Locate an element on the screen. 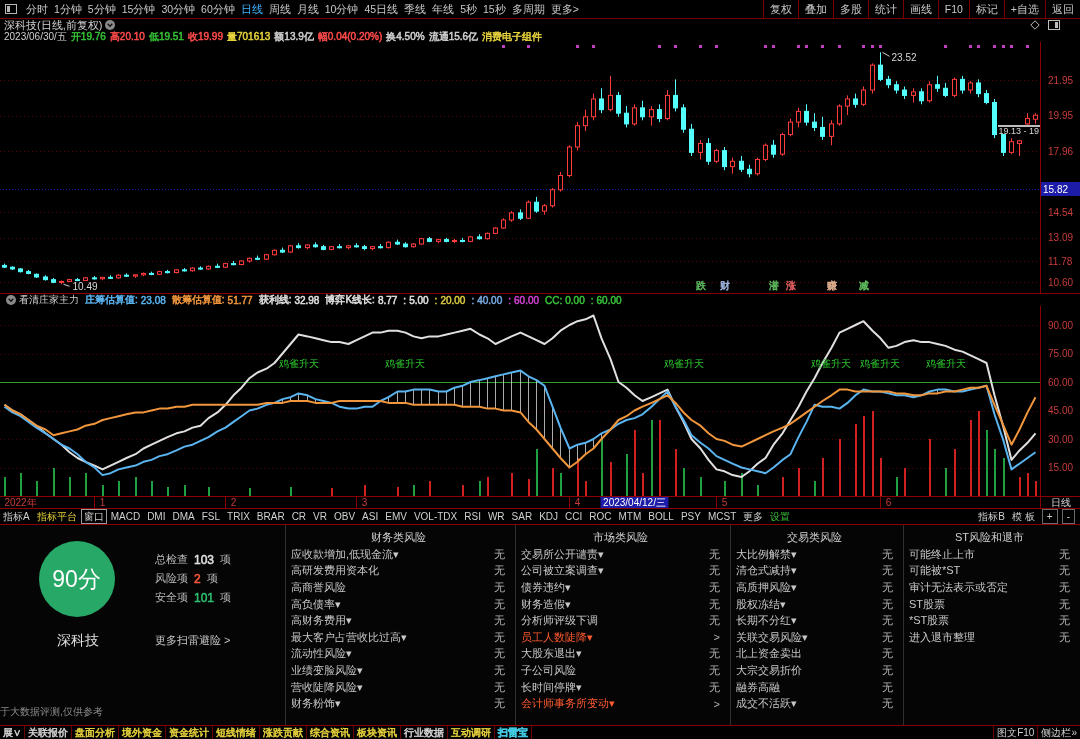  indicator-tab: WR is located at coordinates (496, 516).